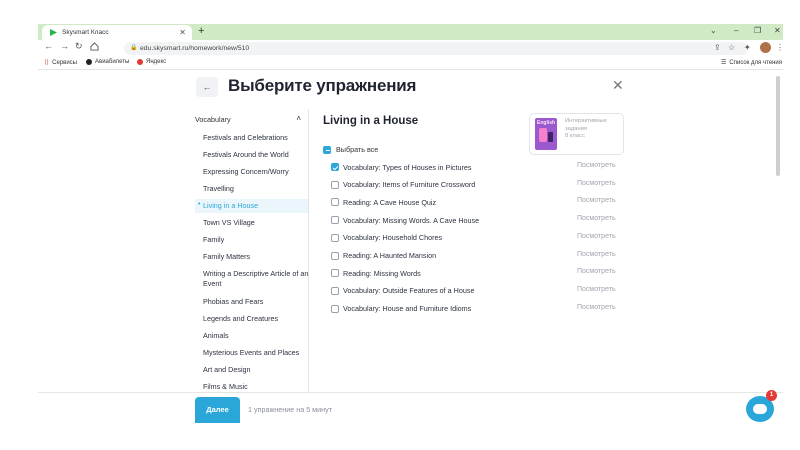  Describe the element at coordinates (777, 30) in the screenshot. I see `close-window-icon: ✕` at that location.